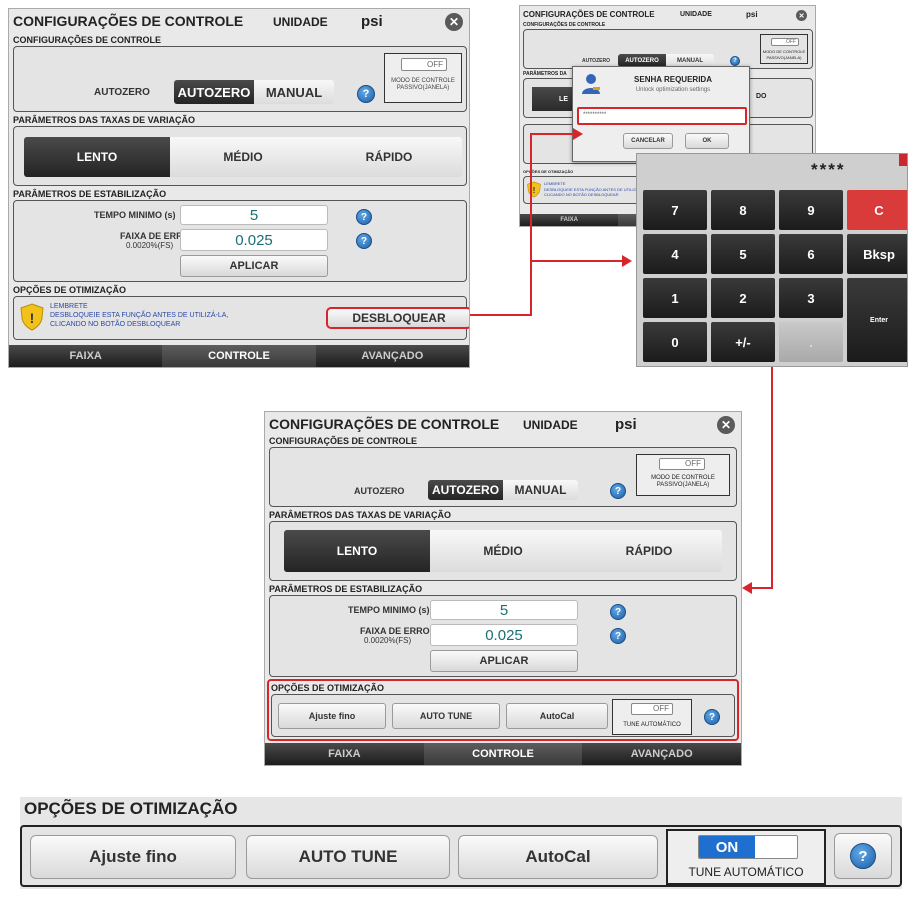 The width and height of the screenshot is (909, 909). Describe the element at coordinates (743, 342) in the screenshot. I see `keypad-key: +/-` at that location.